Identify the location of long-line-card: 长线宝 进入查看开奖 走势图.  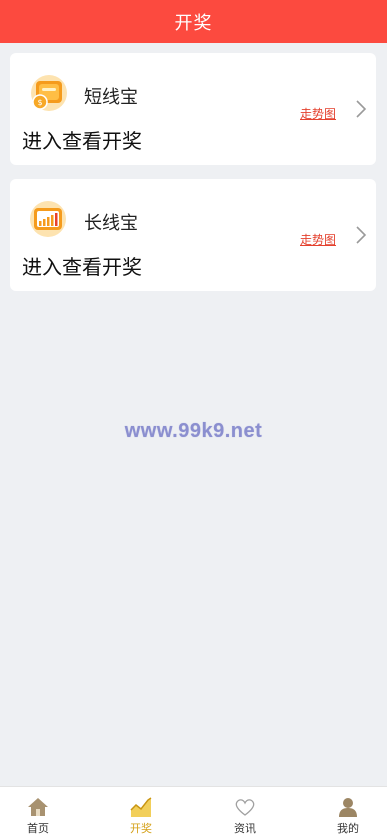
(193, 235).